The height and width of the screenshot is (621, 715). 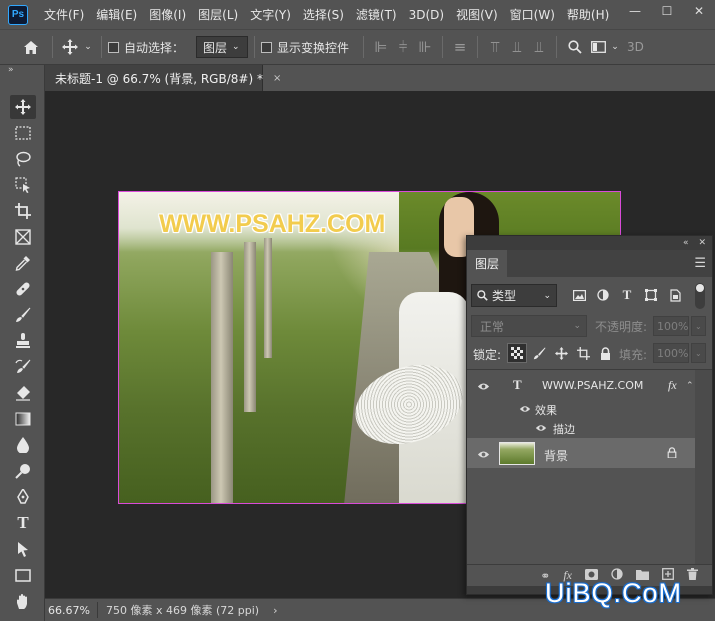 What do you see at coordinates (64, 14) in the screenshot?
I see `menu-file: 文件(F)` at bounding box center [64, 14].